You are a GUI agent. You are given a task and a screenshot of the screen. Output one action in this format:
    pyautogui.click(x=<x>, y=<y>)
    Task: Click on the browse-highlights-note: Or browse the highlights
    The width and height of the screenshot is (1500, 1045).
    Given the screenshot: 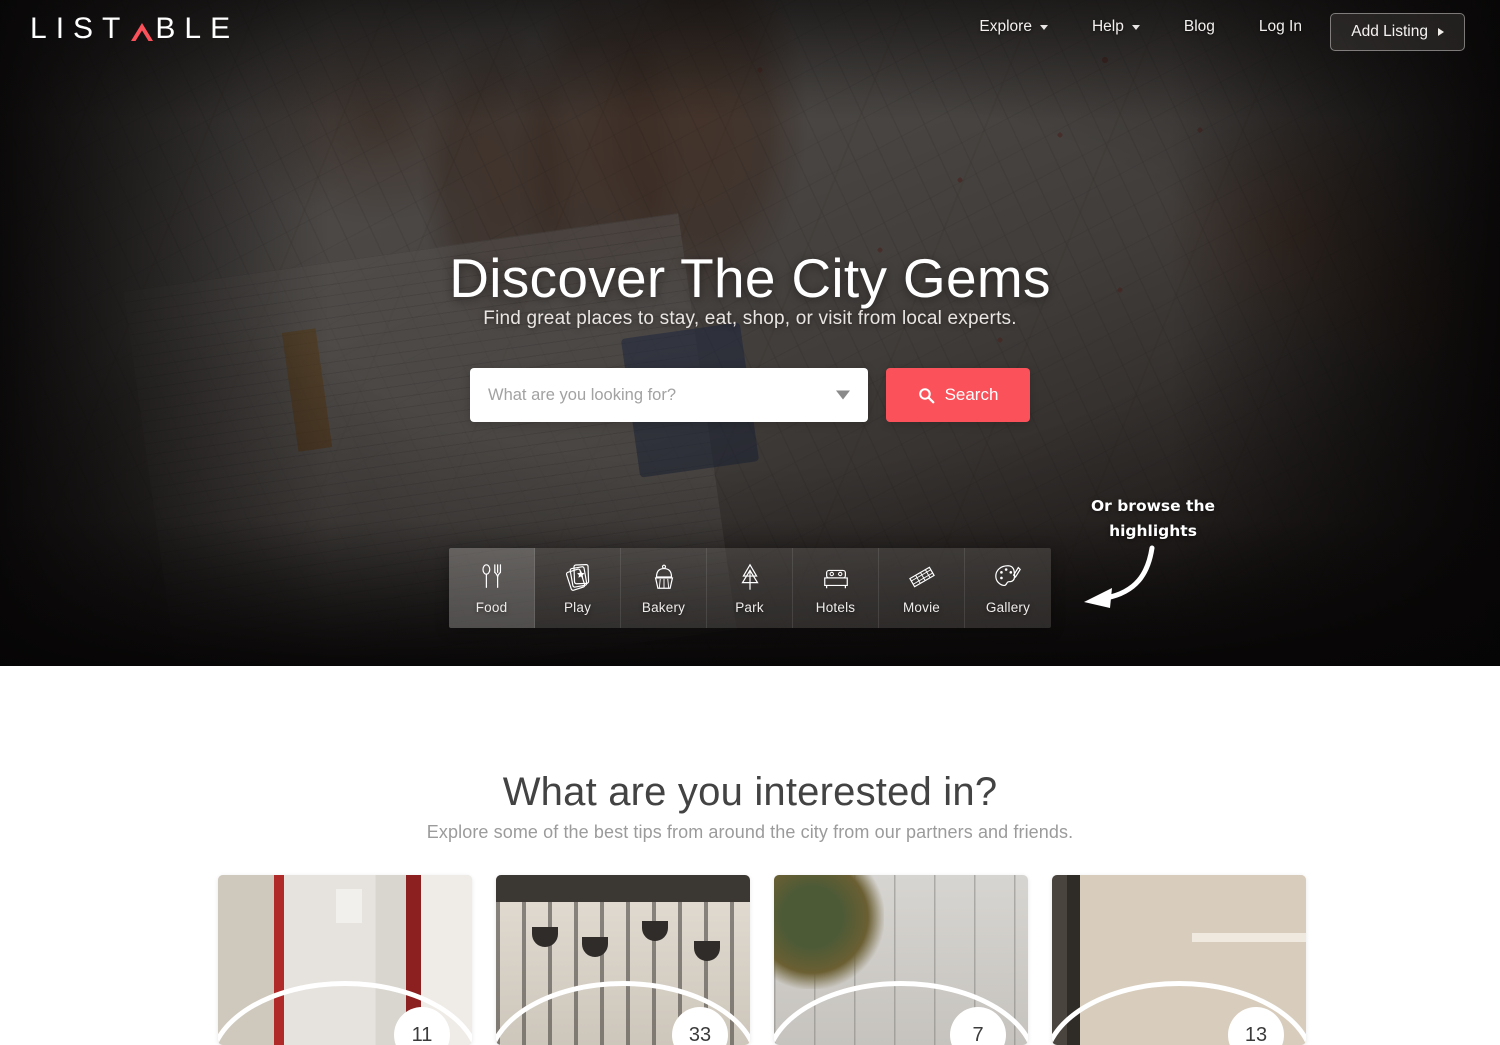 What is the action you would take?
    pyautogui.click(x=1152, y=518)
    